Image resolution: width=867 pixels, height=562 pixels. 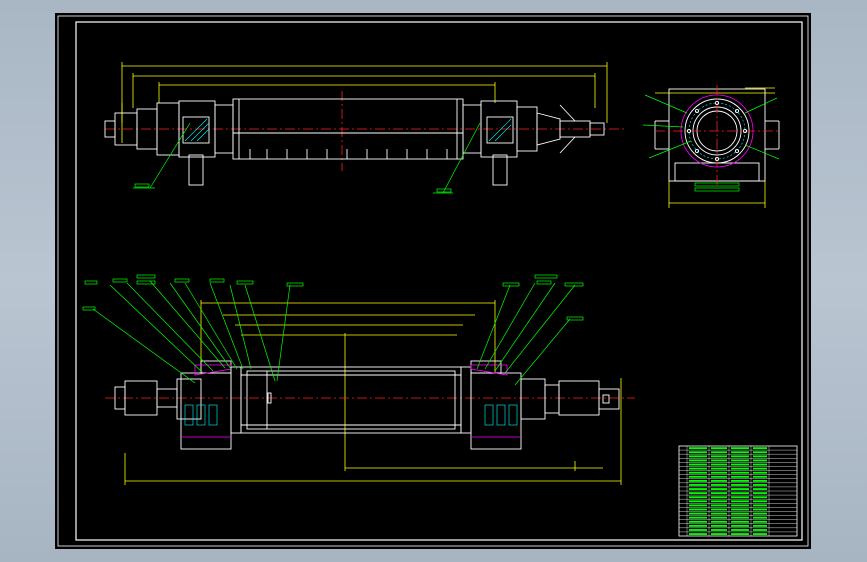 I want to click on section-view-right-shaft, so click(x=570, y=399).